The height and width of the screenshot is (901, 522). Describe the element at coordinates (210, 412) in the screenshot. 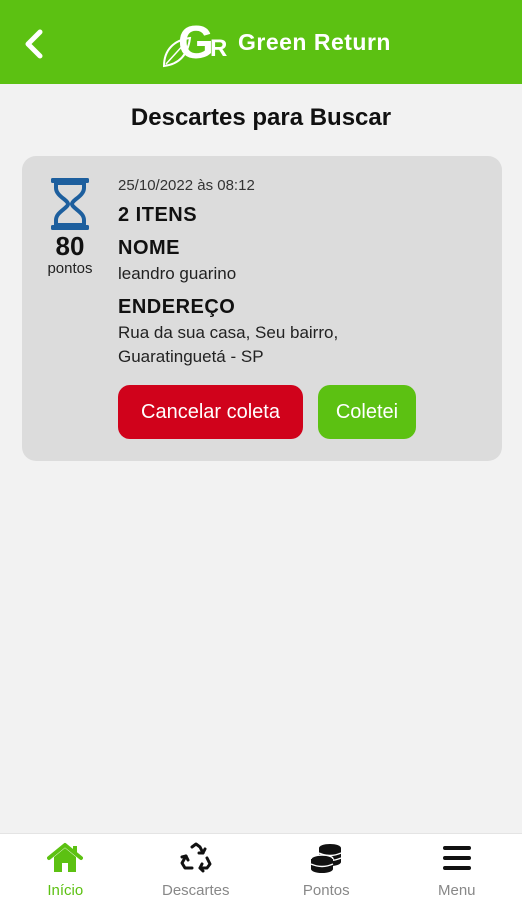

I see `cancel-pickup-button: Cancelar coleta` at that location.